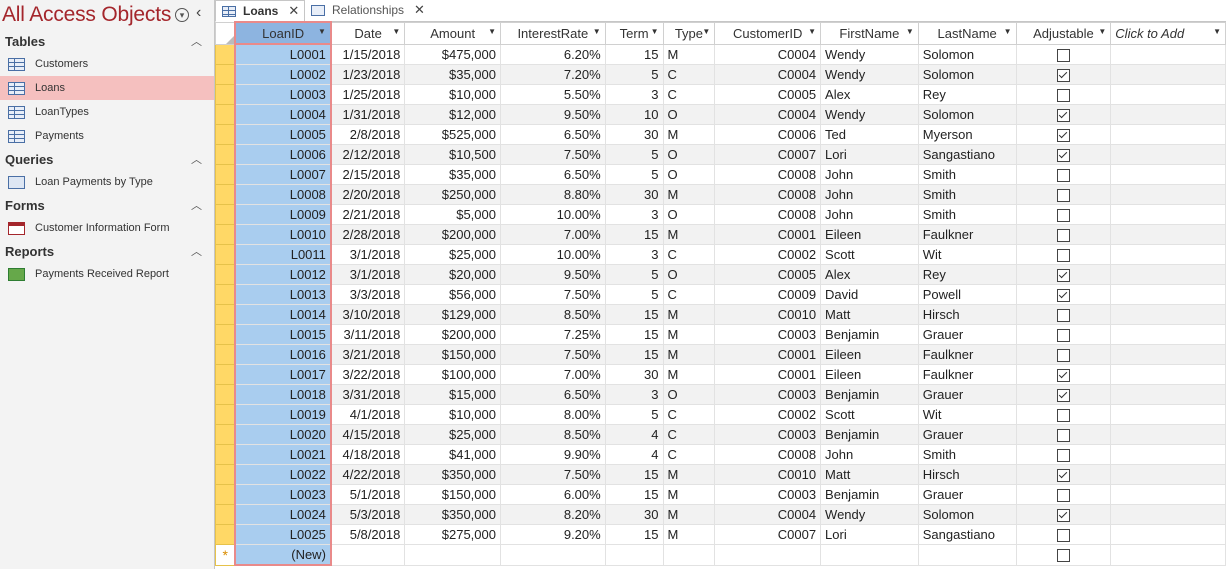  What do you see at coordinates (967, 555) in the screenshot?
I see `new-cell-lastname` at bounding box center [967, 555].